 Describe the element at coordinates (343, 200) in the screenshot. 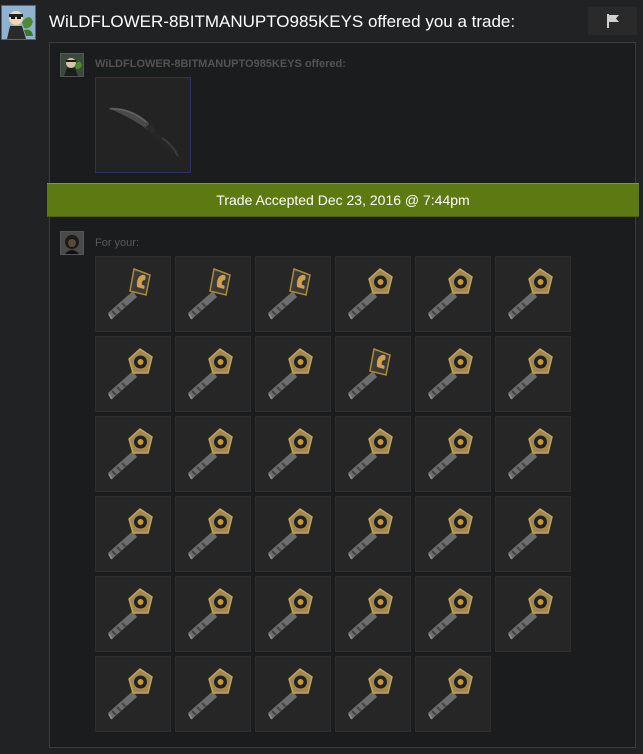

I see `trade-status-banner: Trade Accepted Dec 23, 2016 @ 7:44pm` at that location.